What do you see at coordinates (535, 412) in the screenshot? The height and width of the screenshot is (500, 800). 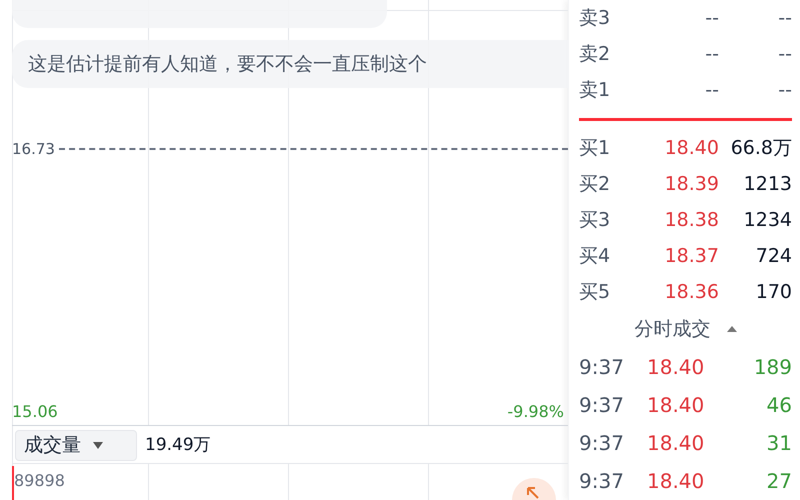 I see `low-change: -9.98%` at bounding box center [535, 412].